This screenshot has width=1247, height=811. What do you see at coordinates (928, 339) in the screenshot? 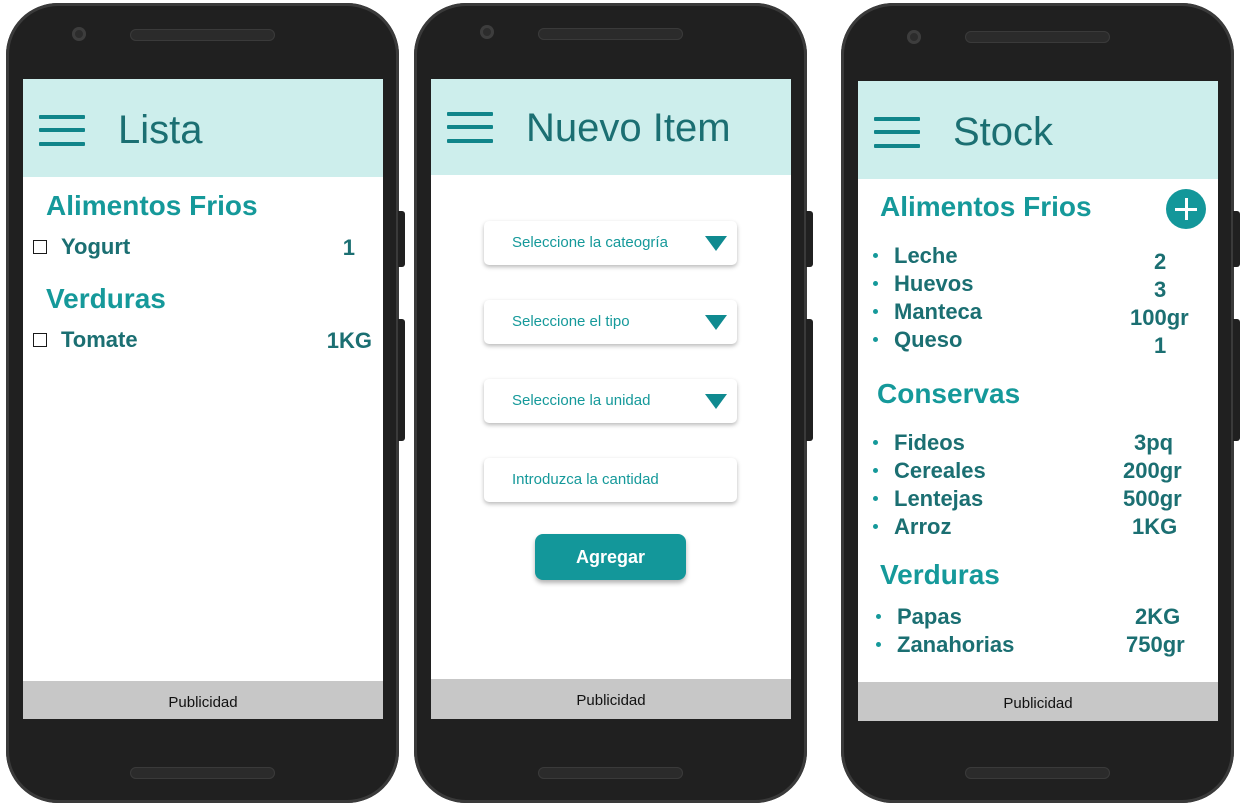
I see `list-item-name: Queso` at bounding box center [928, 339].